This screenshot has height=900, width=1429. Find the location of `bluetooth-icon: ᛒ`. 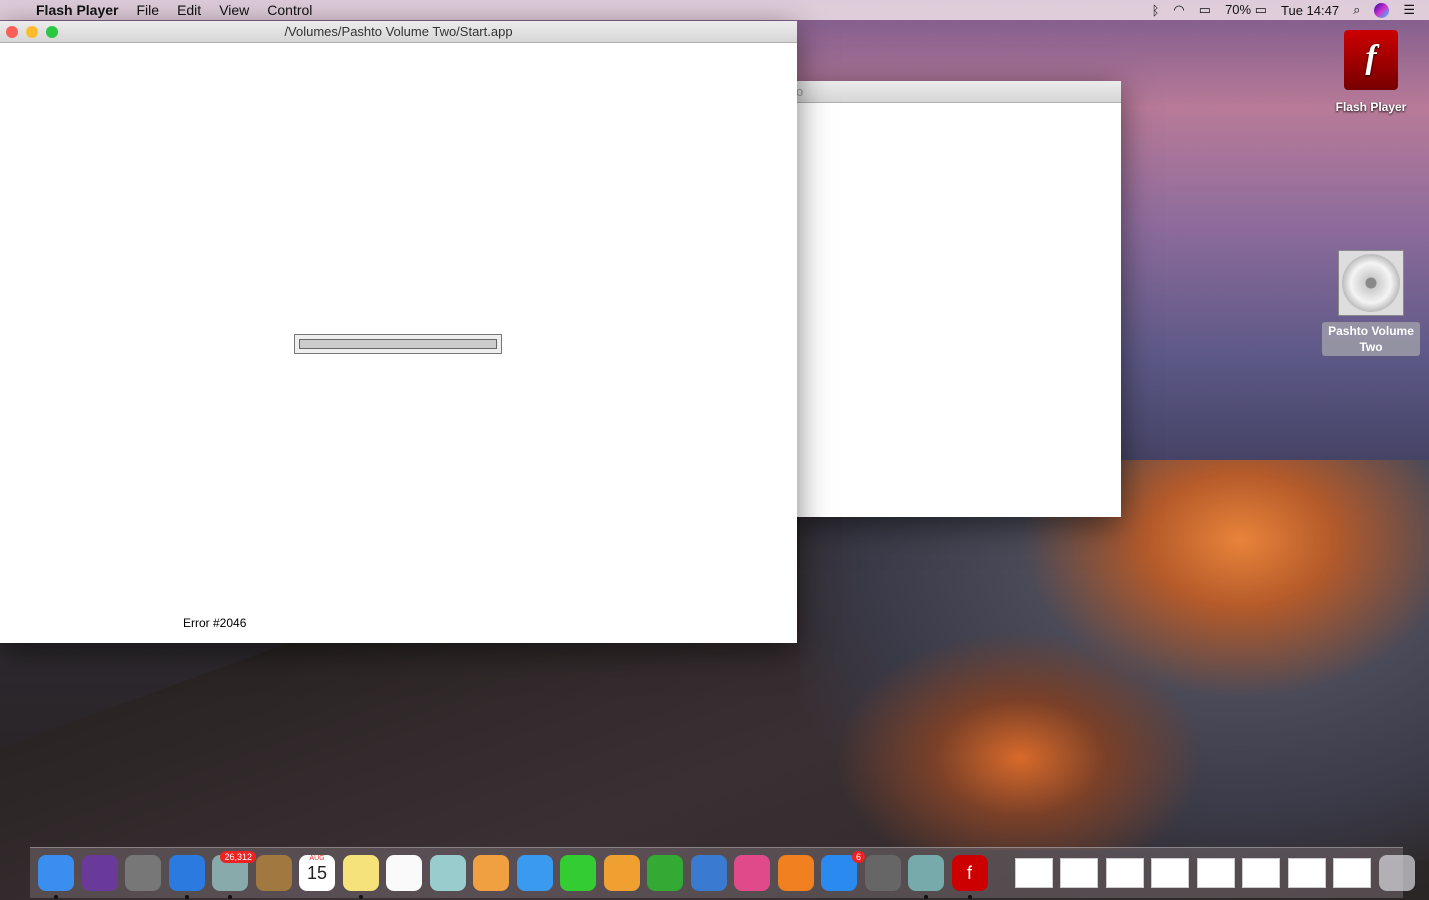

bluetooth-icon: ᛒ is located at coordinates (1156, 10).